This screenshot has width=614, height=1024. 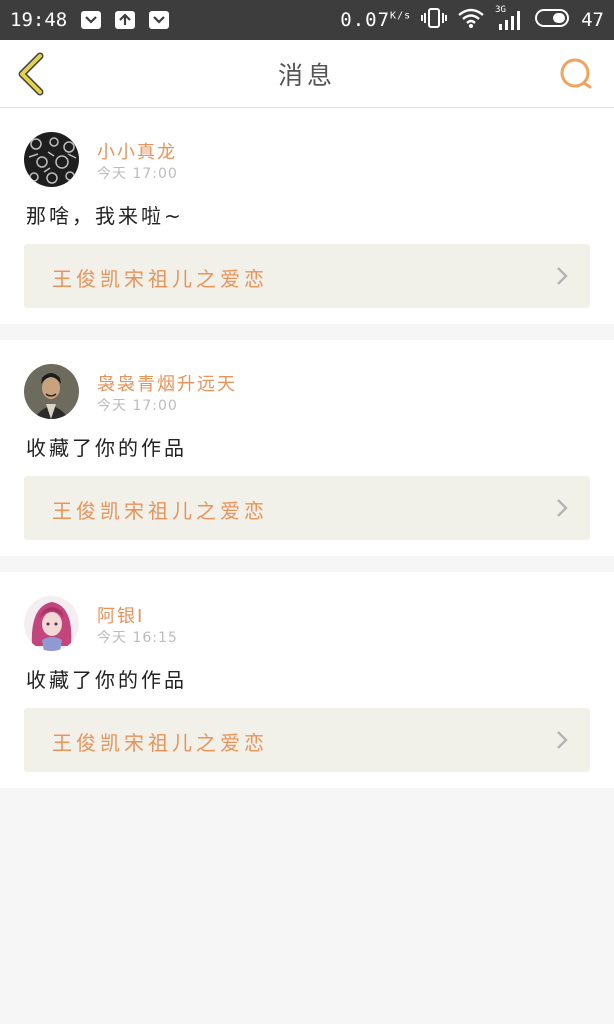 I want to click on signal-icon: 3G, so click(x=510, y=18).